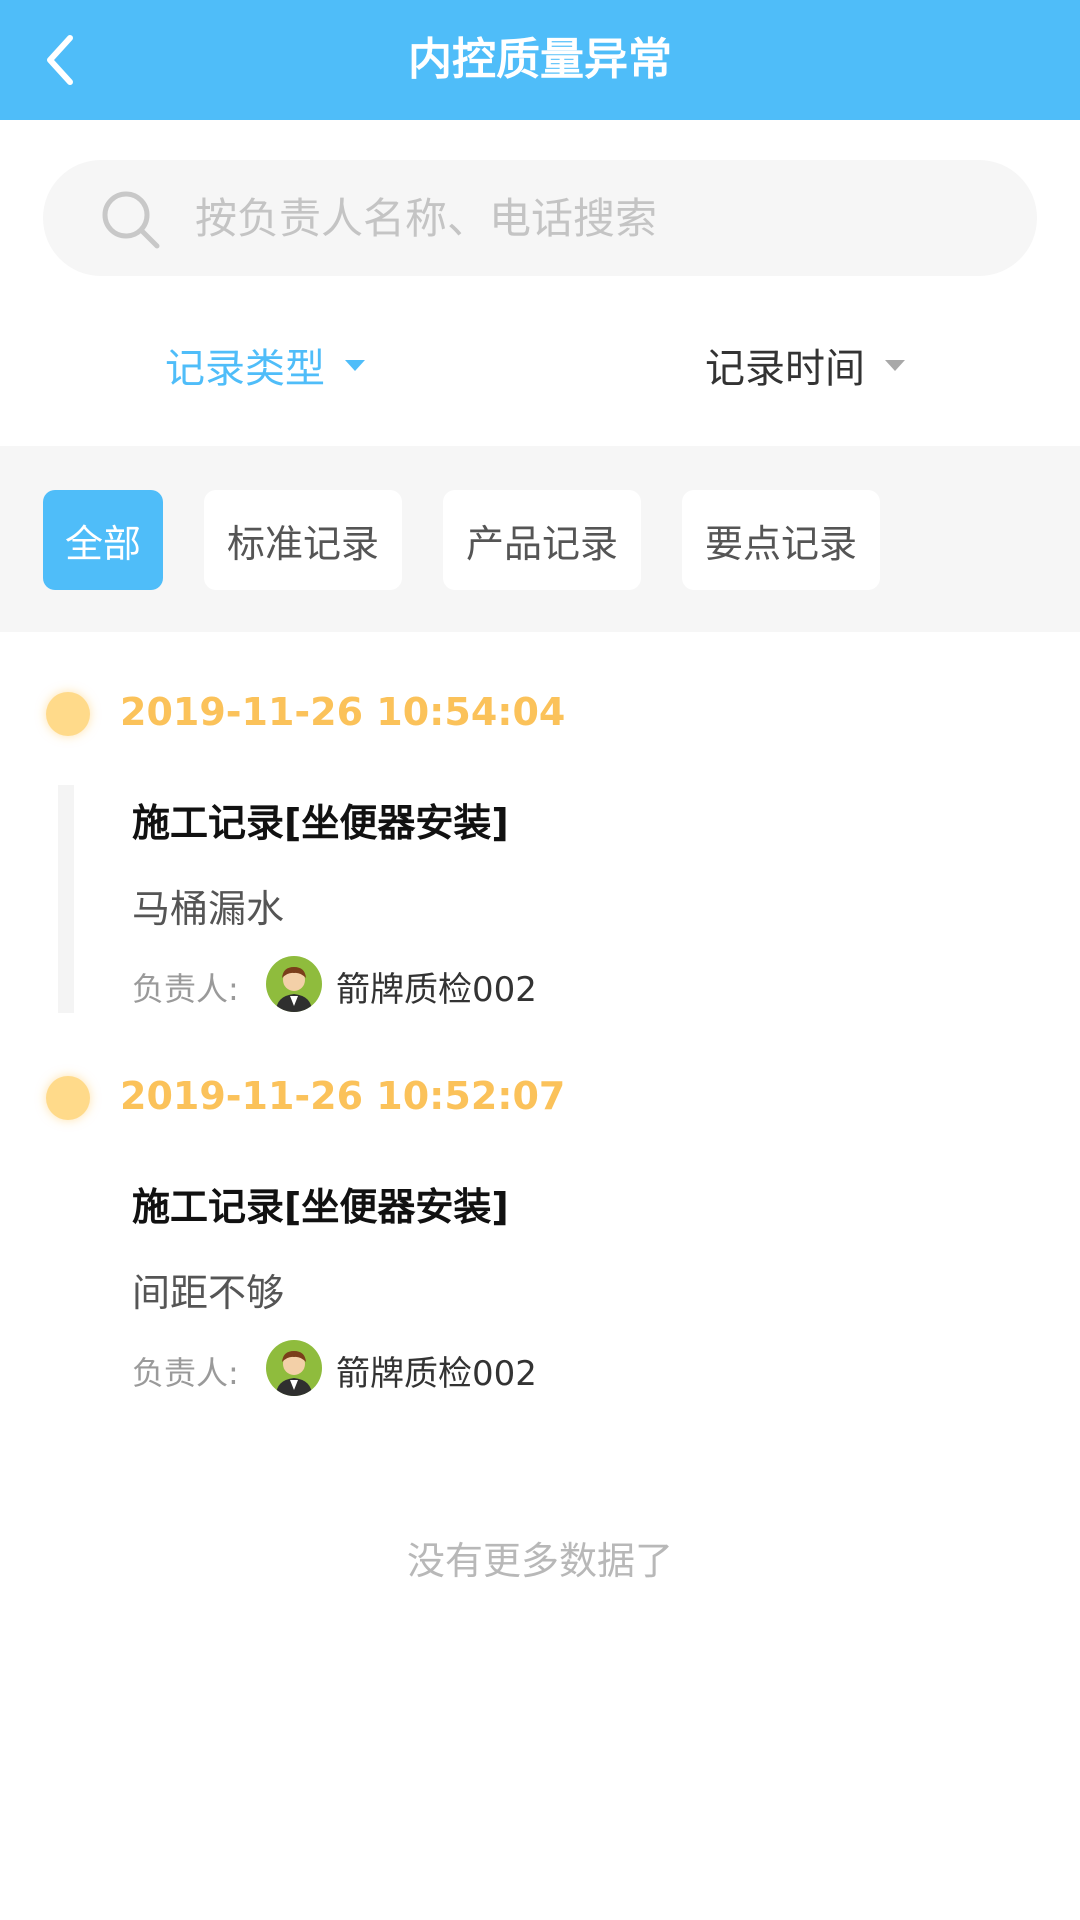 This screenshot has height=1920, width=1080. Describe the element at coordinates (785, 369) in the screenshot. I see `record-time-label: 记录时间` at that location.